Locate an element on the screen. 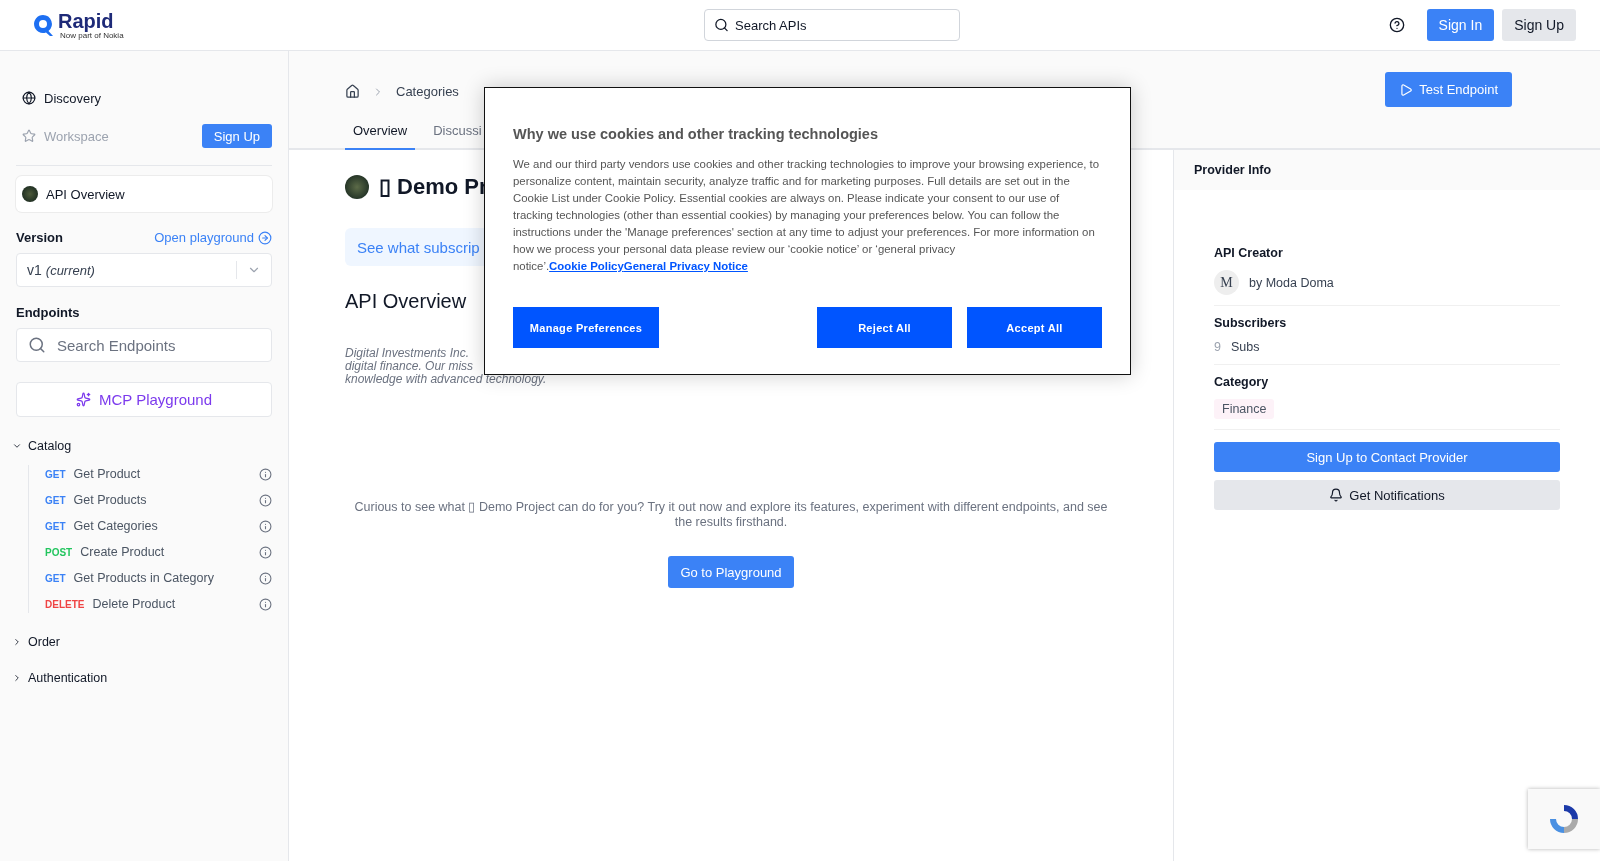  logo-icon is located at coordinates (43, 25).